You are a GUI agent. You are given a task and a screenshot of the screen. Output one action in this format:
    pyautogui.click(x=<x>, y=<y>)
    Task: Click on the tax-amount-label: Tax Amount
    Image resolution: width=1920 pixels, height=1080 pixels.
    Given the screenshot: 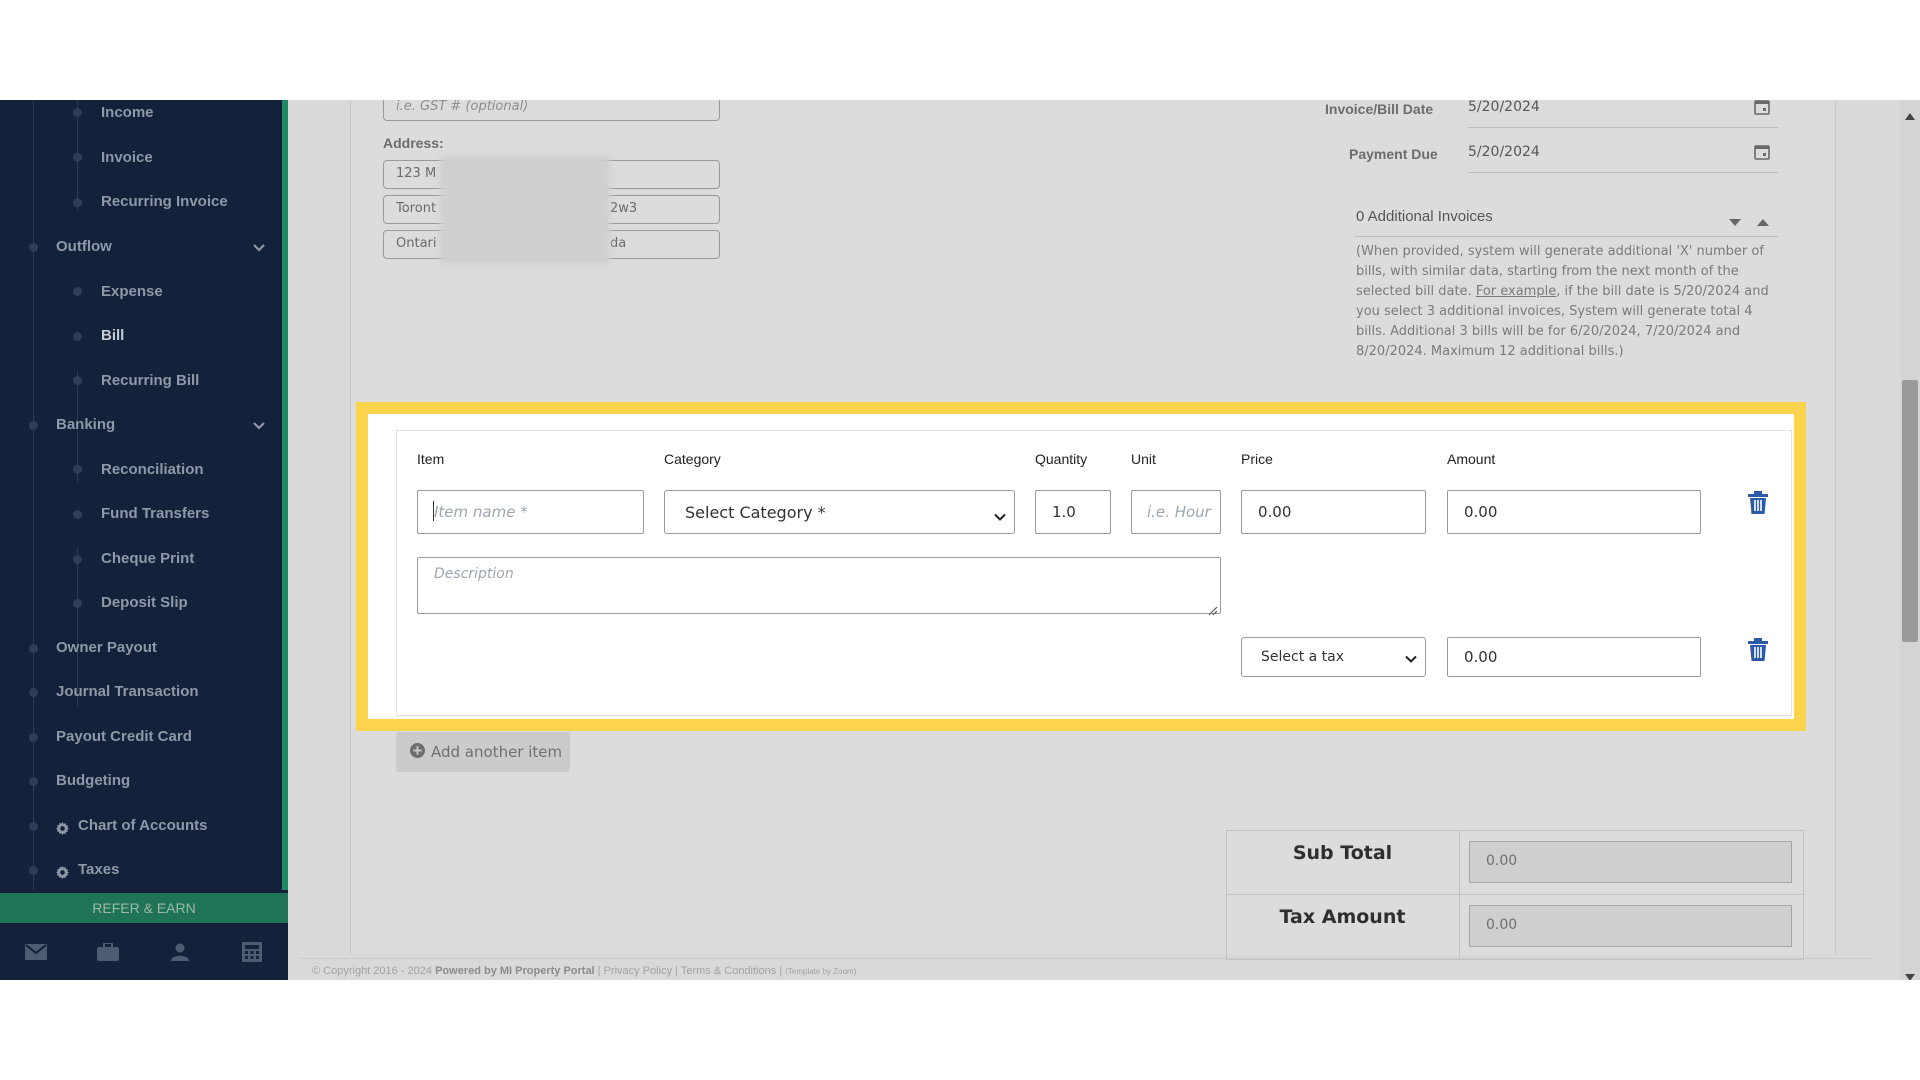 What is the action you would take?
    pyautogui.click(x=1342, y=917)
    